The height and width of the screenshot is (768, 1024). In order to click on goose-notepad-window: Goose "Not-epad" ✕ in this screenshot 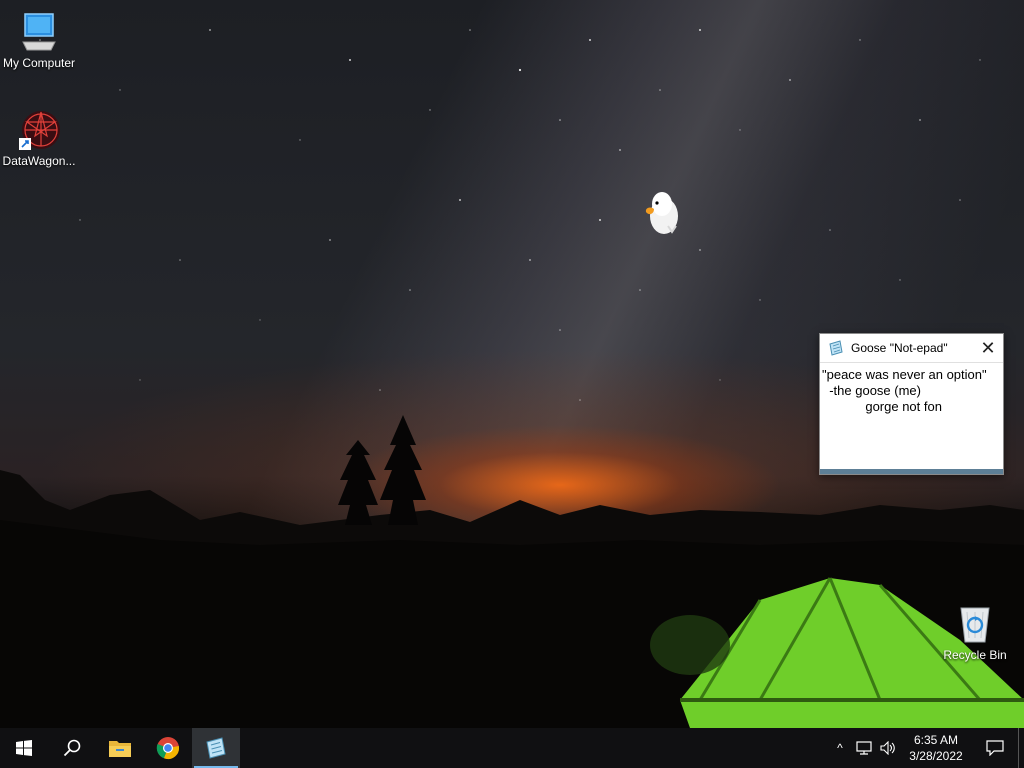, I will do `click(911, 404)`.